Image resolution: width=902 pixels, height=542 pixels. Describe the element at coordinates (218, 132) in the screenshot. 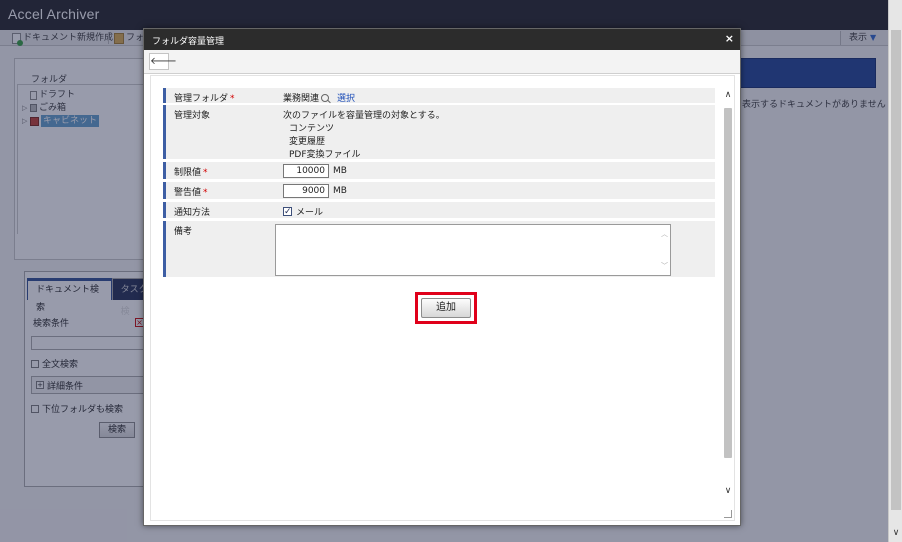

I see `target-label: 管理対象` at that location.